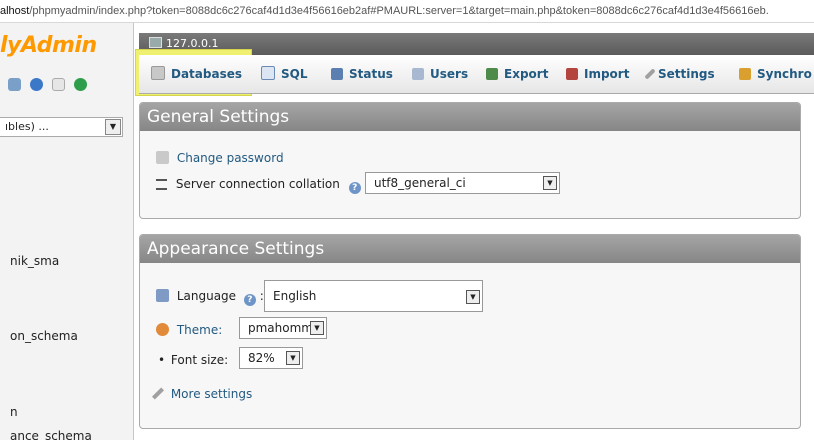 Image resolution: width=814 pixels, height=440 pixels. Describe the element at coordinates (36, 84) in the screenshot. I see `logout-icon` at that location.